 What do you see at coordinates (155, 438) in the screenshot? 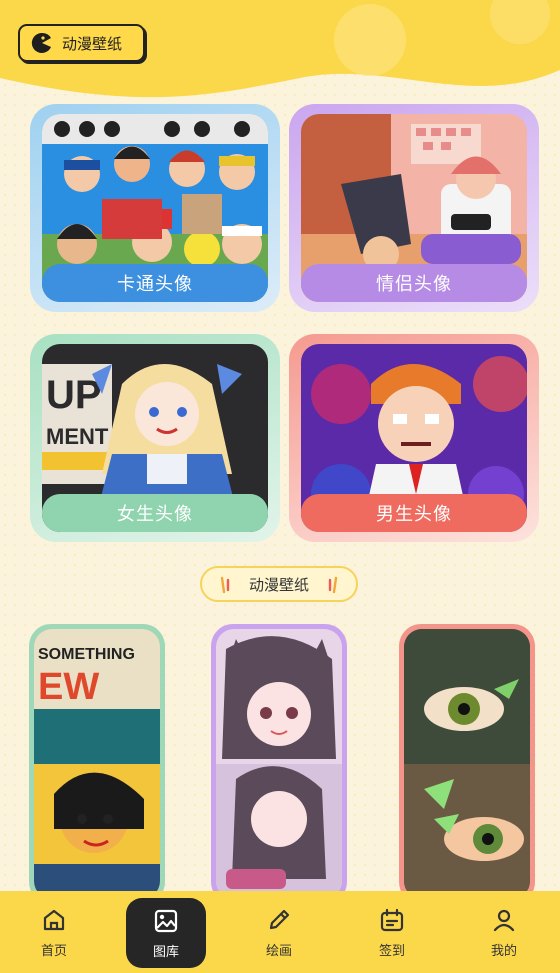
I see `category-card-girl: UP MENT 女生头像` at bounding box center [155, 438].